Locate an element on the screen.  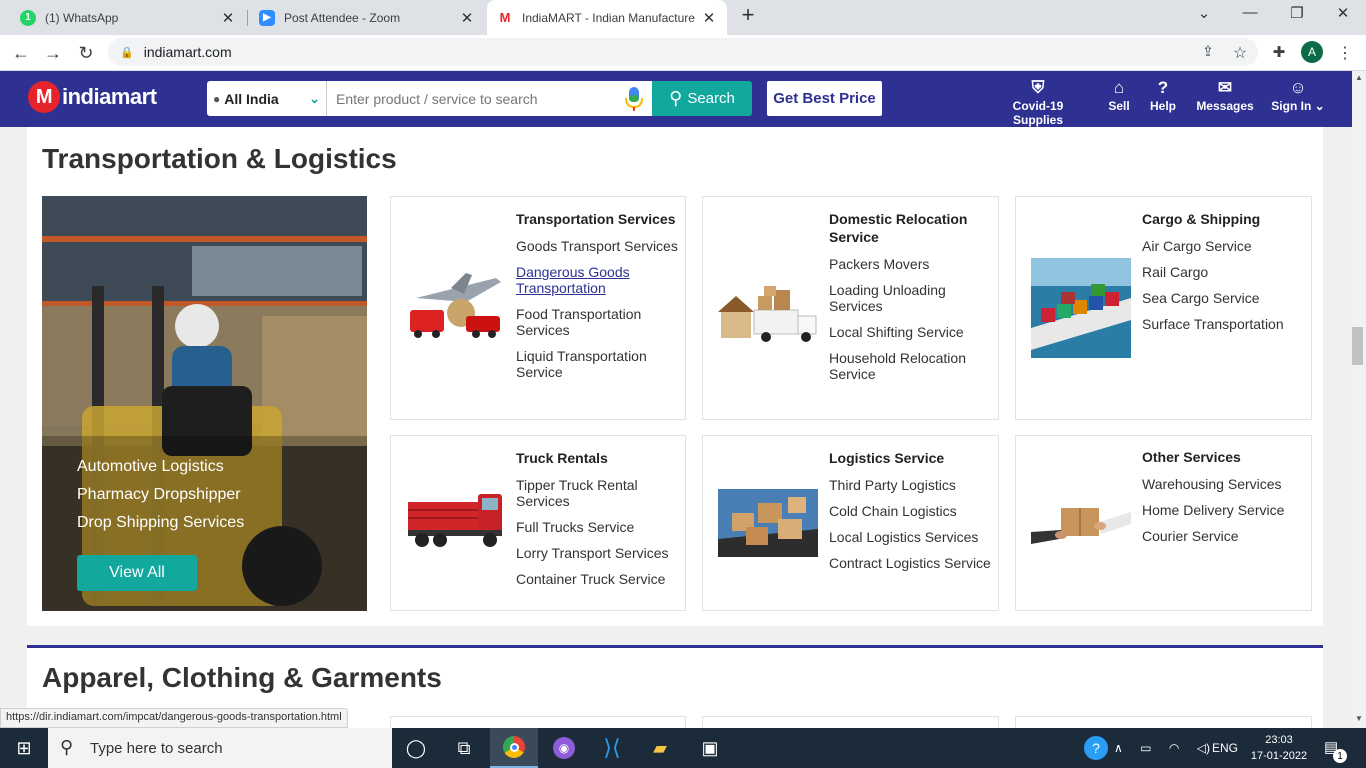
card-link: Food Transportation Services is located at coordinates (598, 322).